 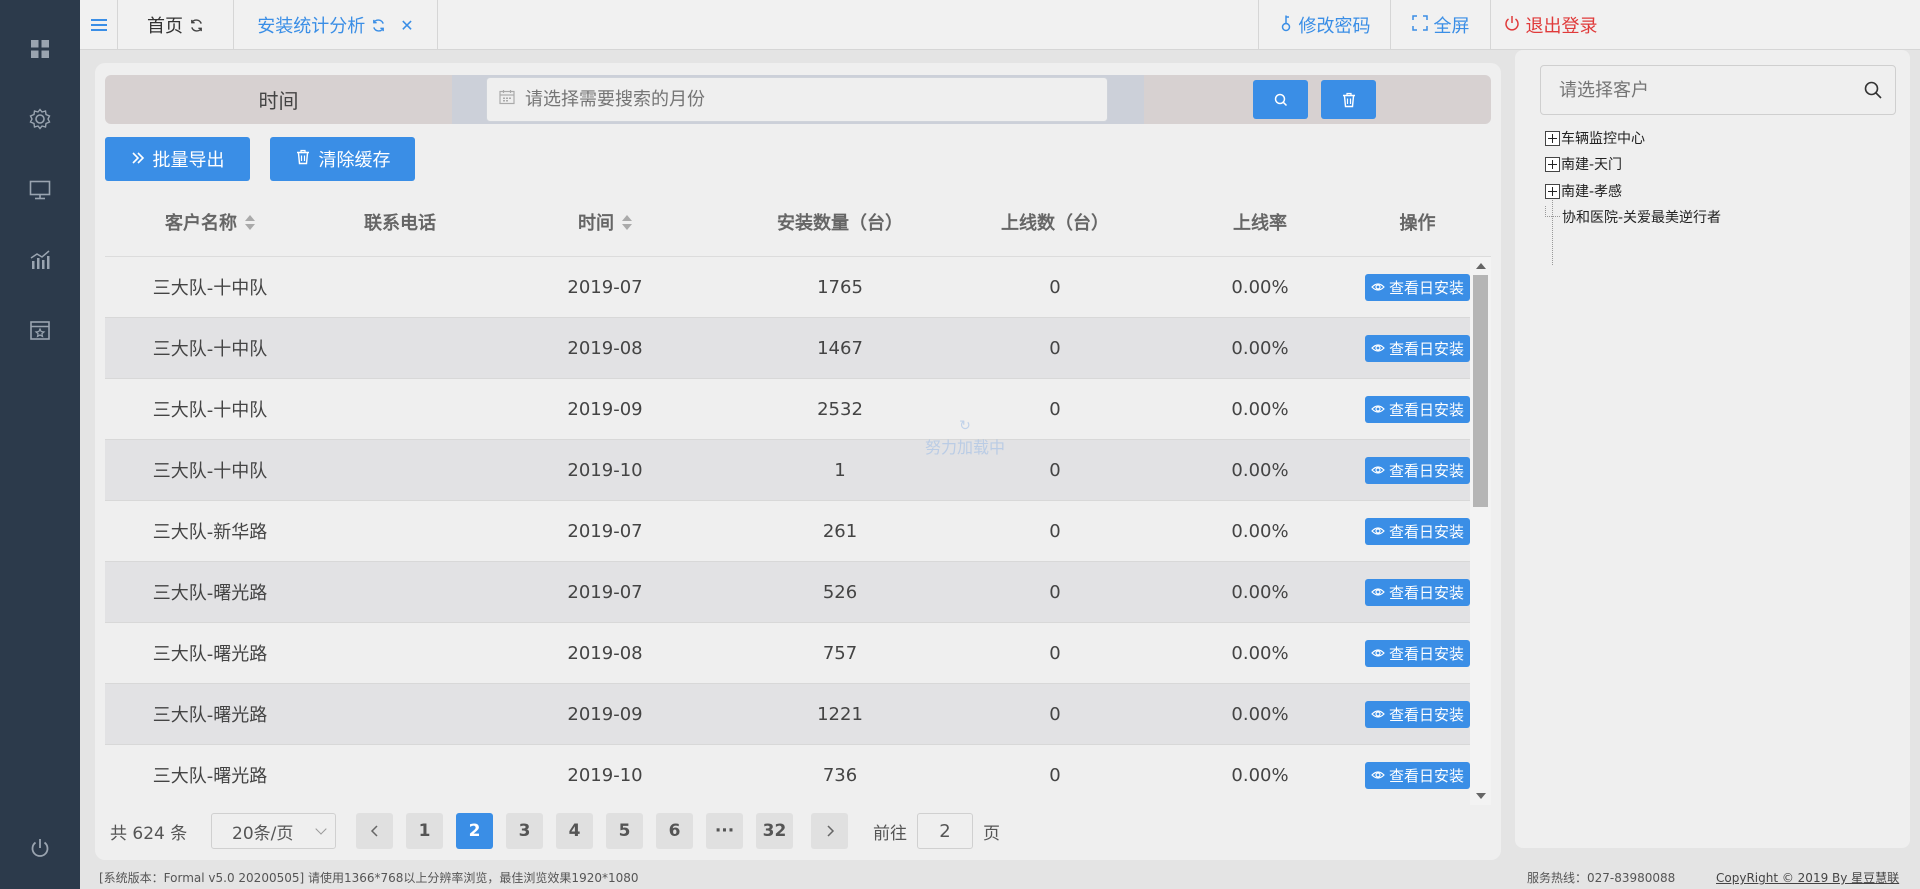 What do you see at coordinates (1873, 92) in the screenshot?
I see `search-icon` at bounding box center [1873, 92].